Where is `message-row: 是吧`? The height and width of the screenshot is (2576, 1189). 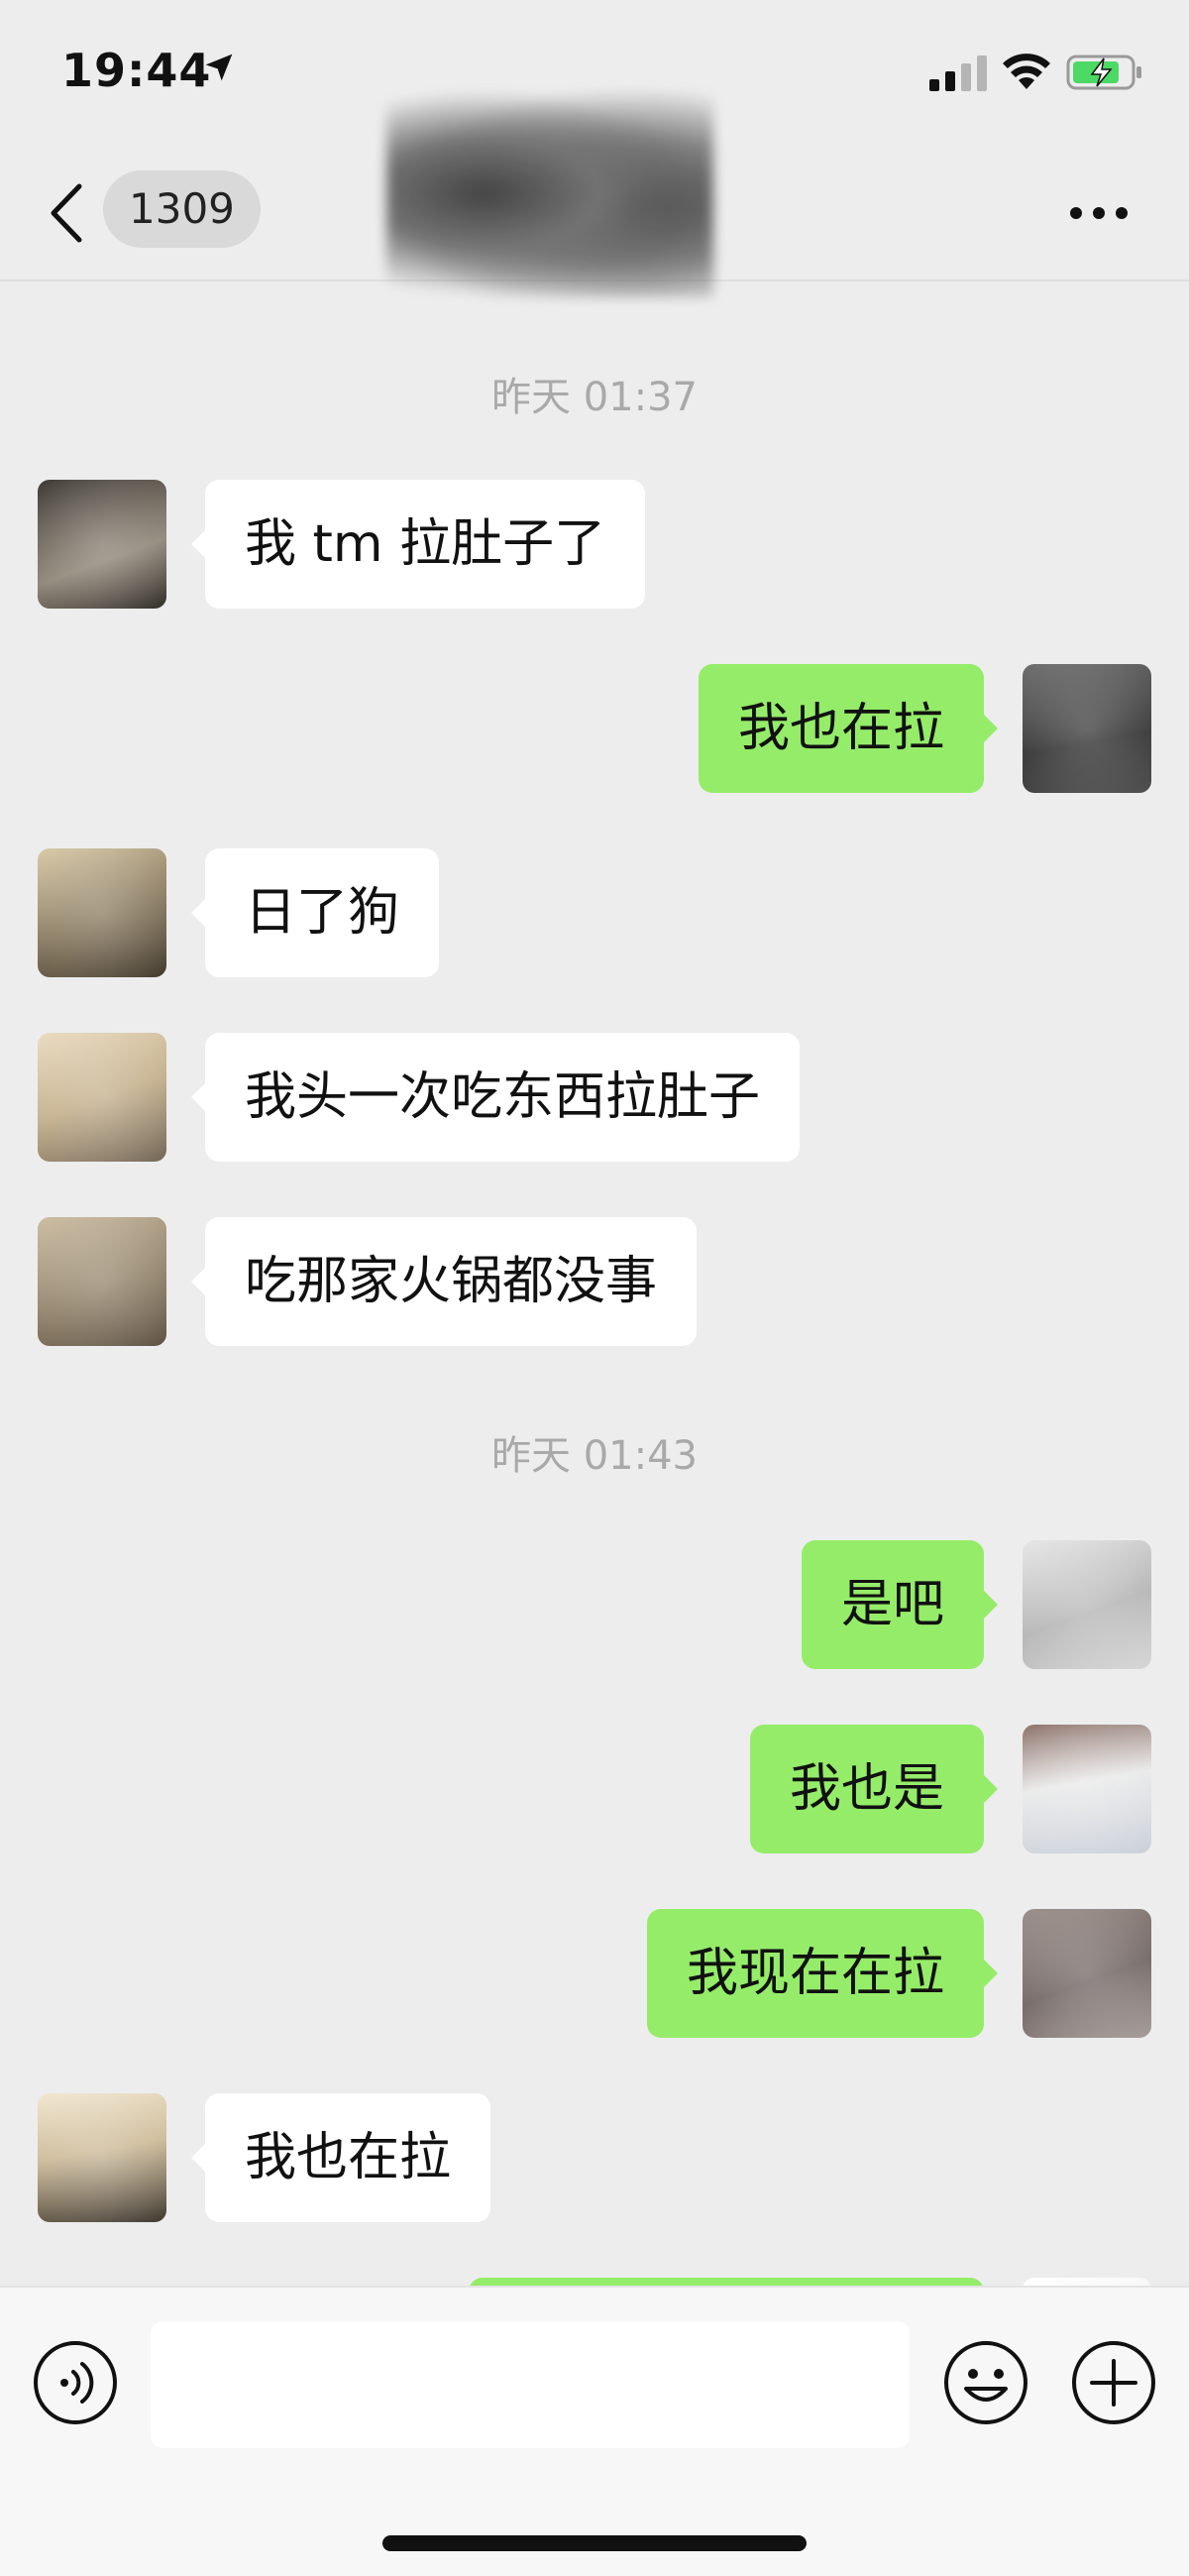
message-row: 是吧 is located at coordinates (594, 1604).